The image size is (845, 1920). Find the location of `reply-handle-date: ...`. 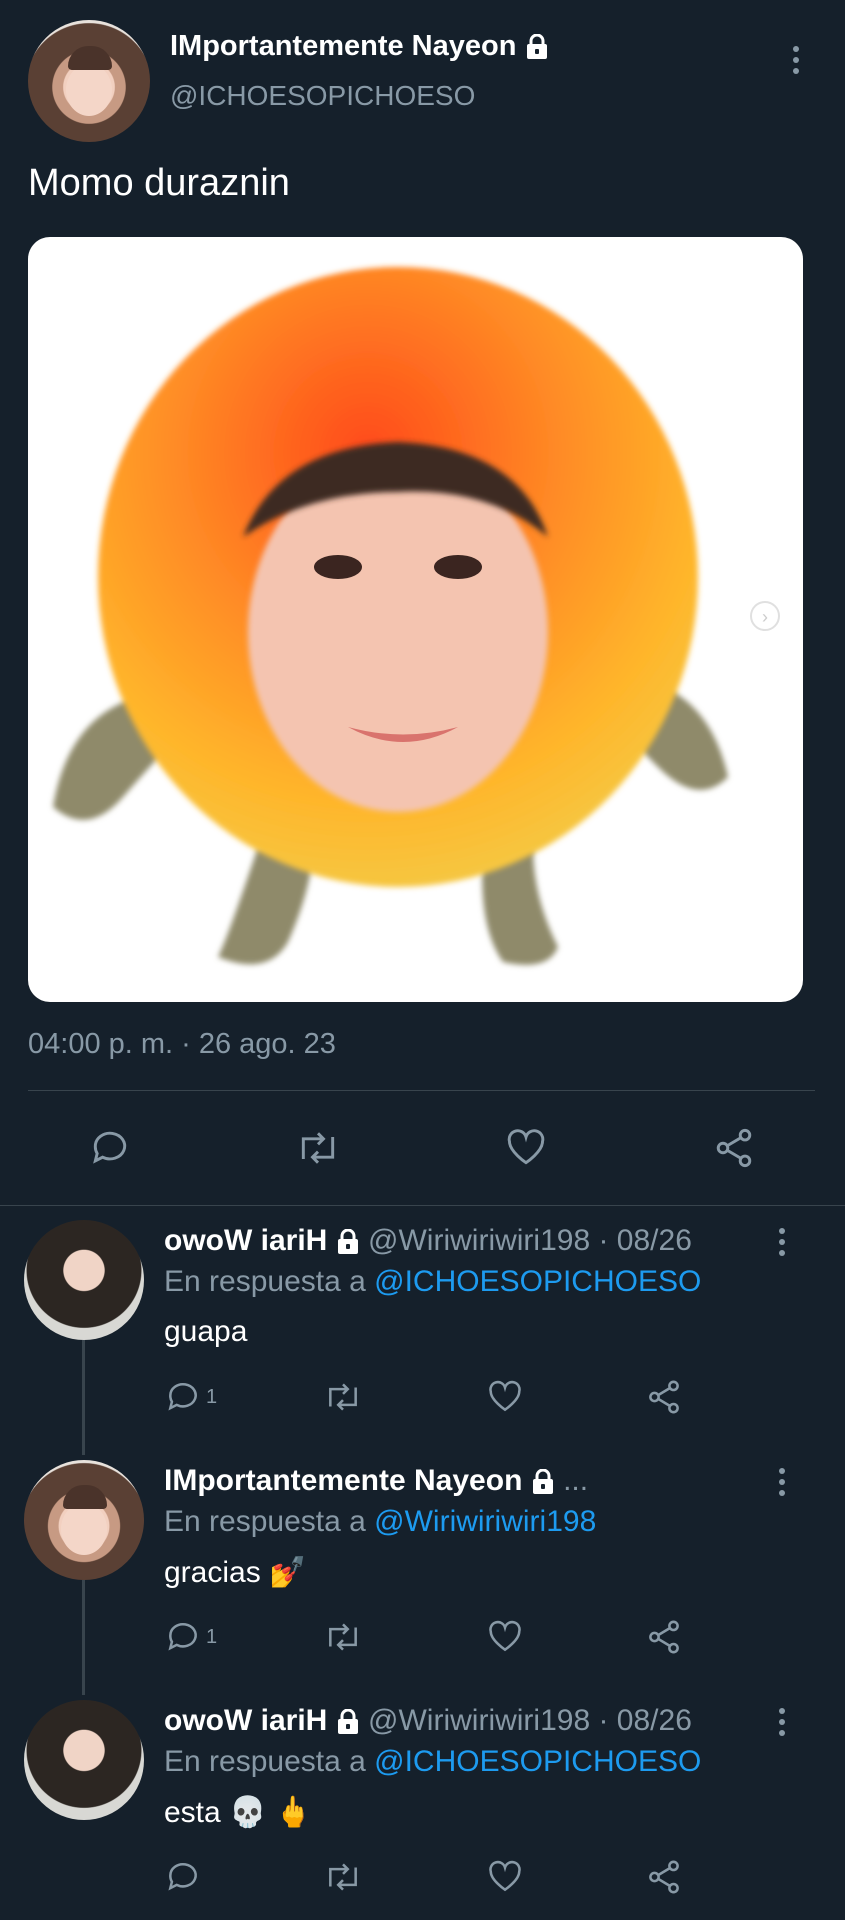

reply-handle-date: ... is located at coordinates (575, 1480).